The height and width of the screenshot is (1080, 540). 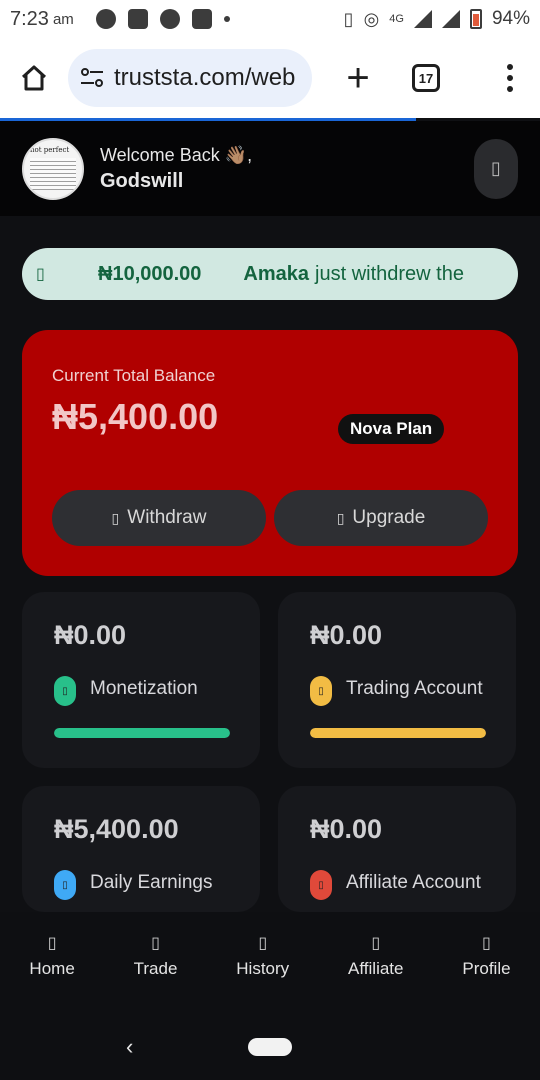 I want to click on url-bar: truststa.com/web, so click(x=190, y=78).